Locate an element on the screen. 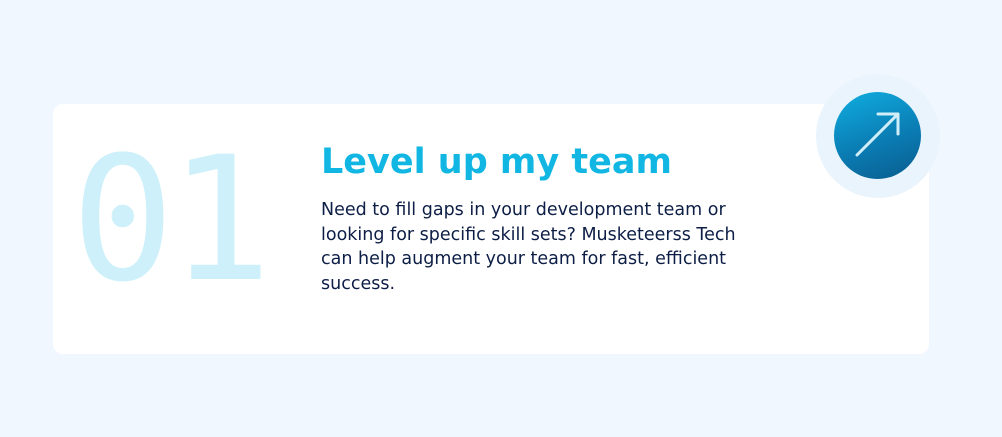  card-action-button is located at coordinates (877, 135).